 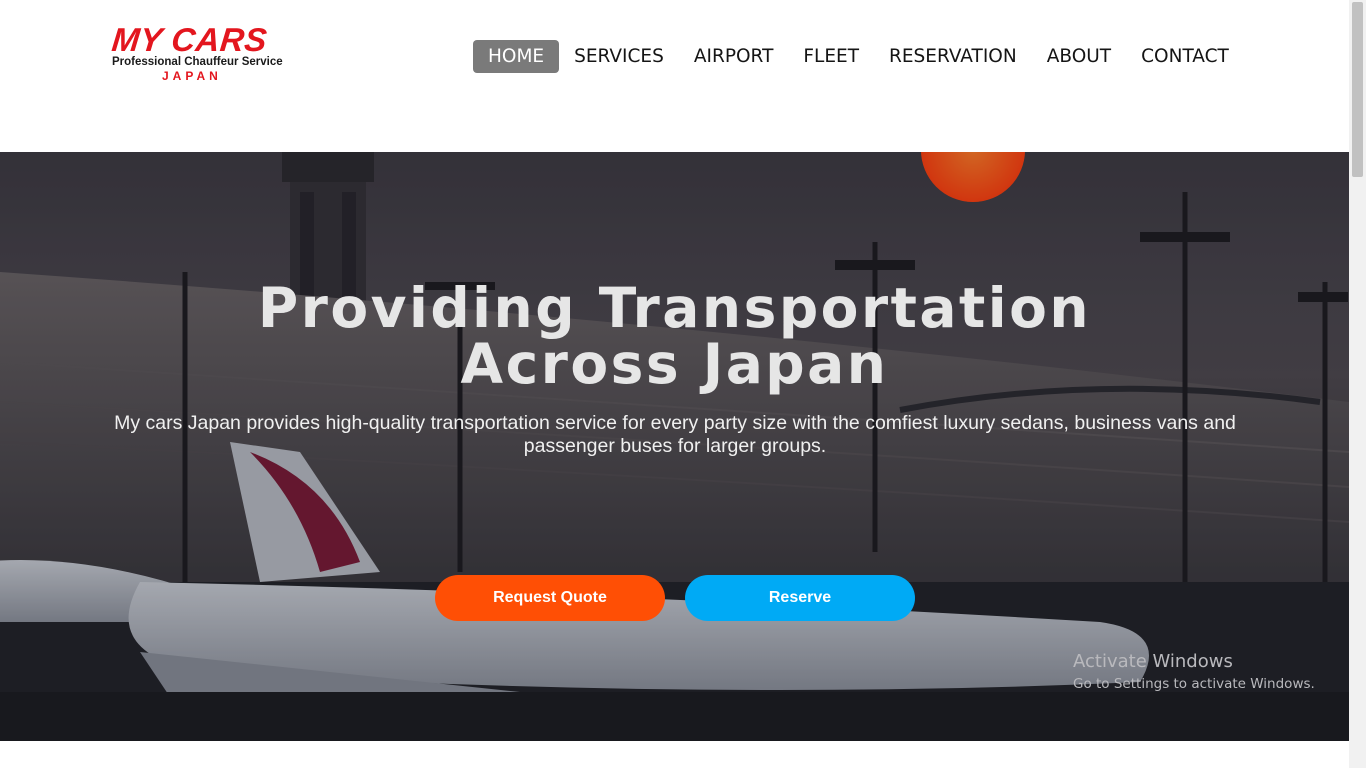 I want to click on hero-title: Providing Transportation Across Japan, so click(x=674, y=336).